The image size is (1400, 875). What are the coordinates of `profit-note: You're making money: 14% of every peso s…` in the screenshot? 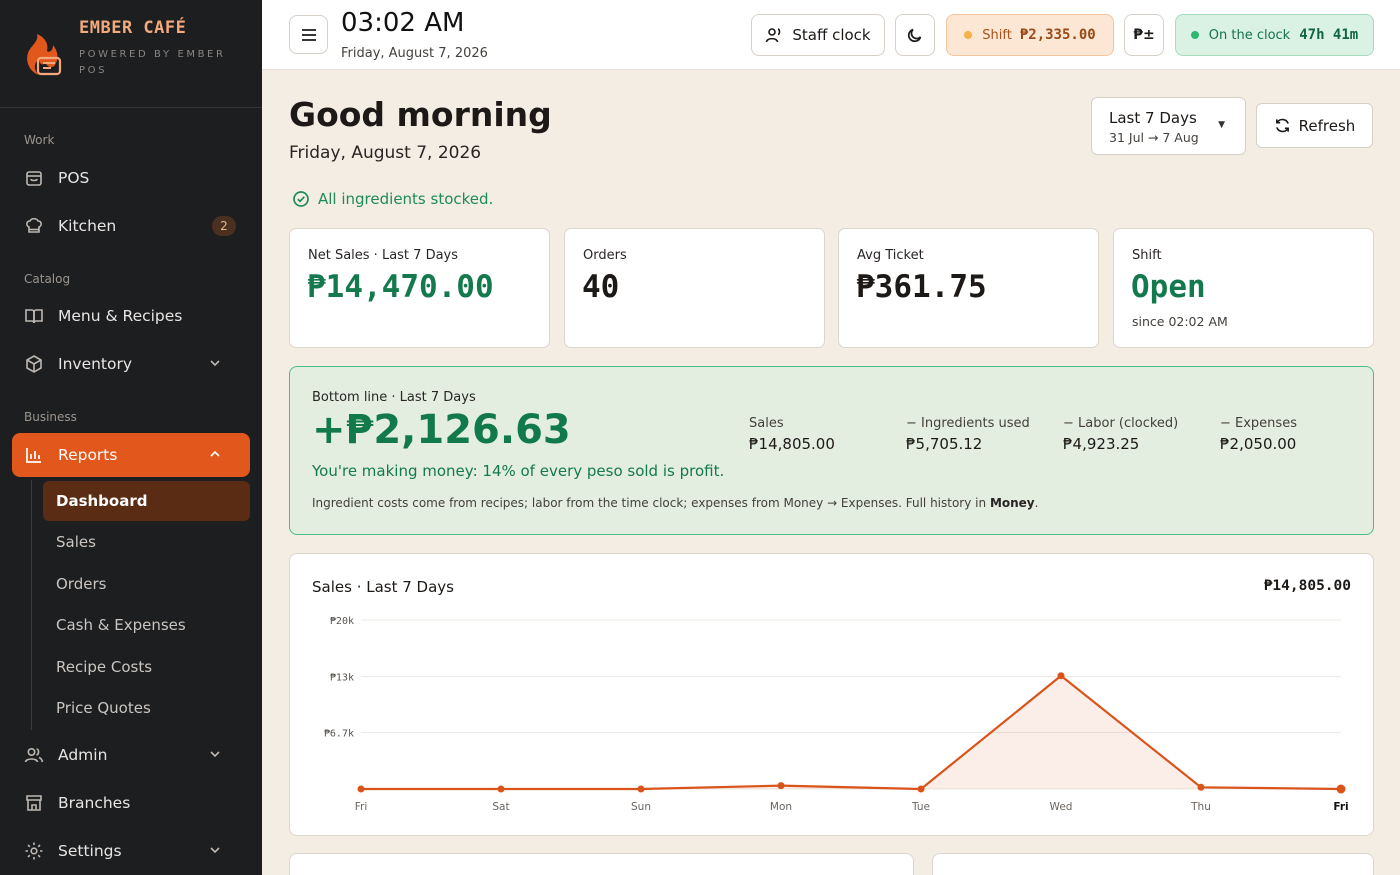 It's located at (518, 471).